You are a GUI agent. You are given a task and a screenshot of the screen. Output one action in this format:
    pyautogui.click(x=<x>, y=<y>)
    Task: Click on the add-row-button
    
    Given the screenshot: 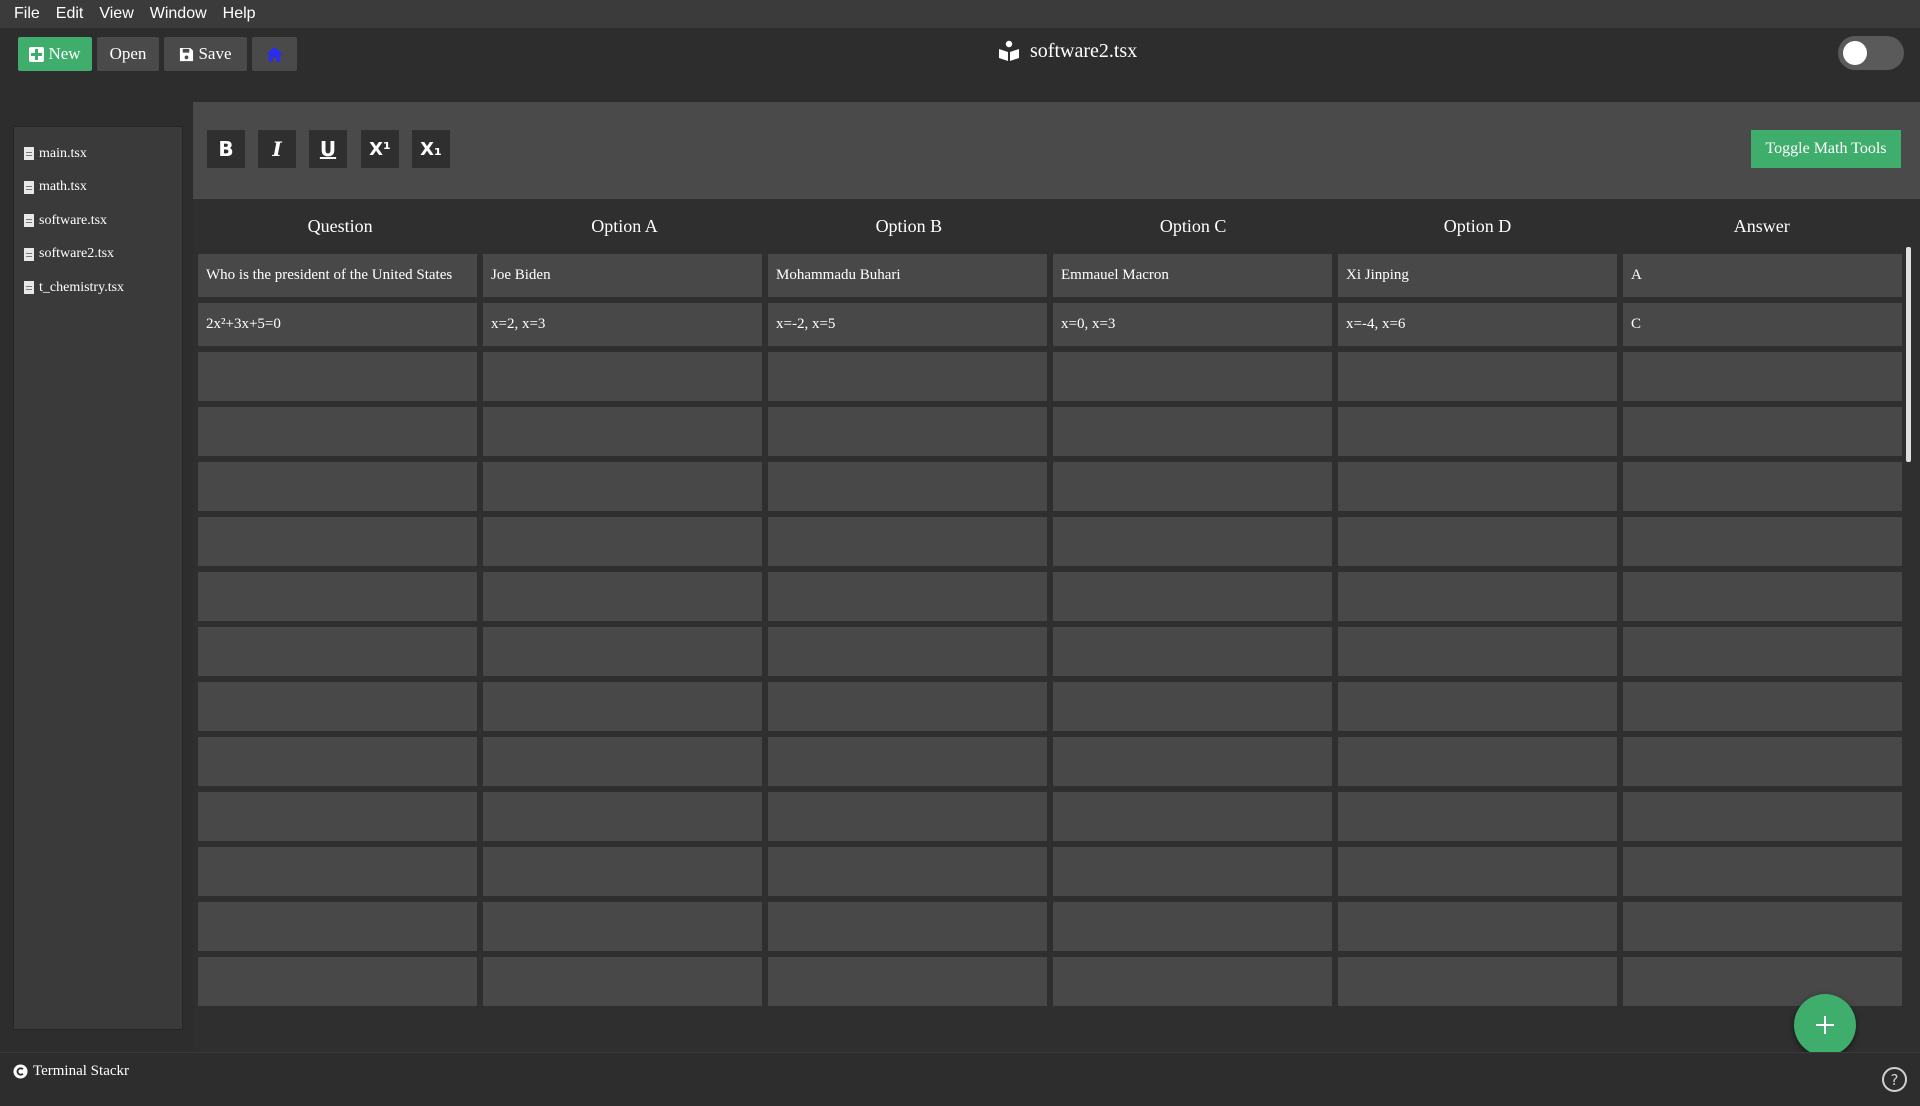 What is the action you would take?
    pyautogui.click(x=1825, y=1025)
    